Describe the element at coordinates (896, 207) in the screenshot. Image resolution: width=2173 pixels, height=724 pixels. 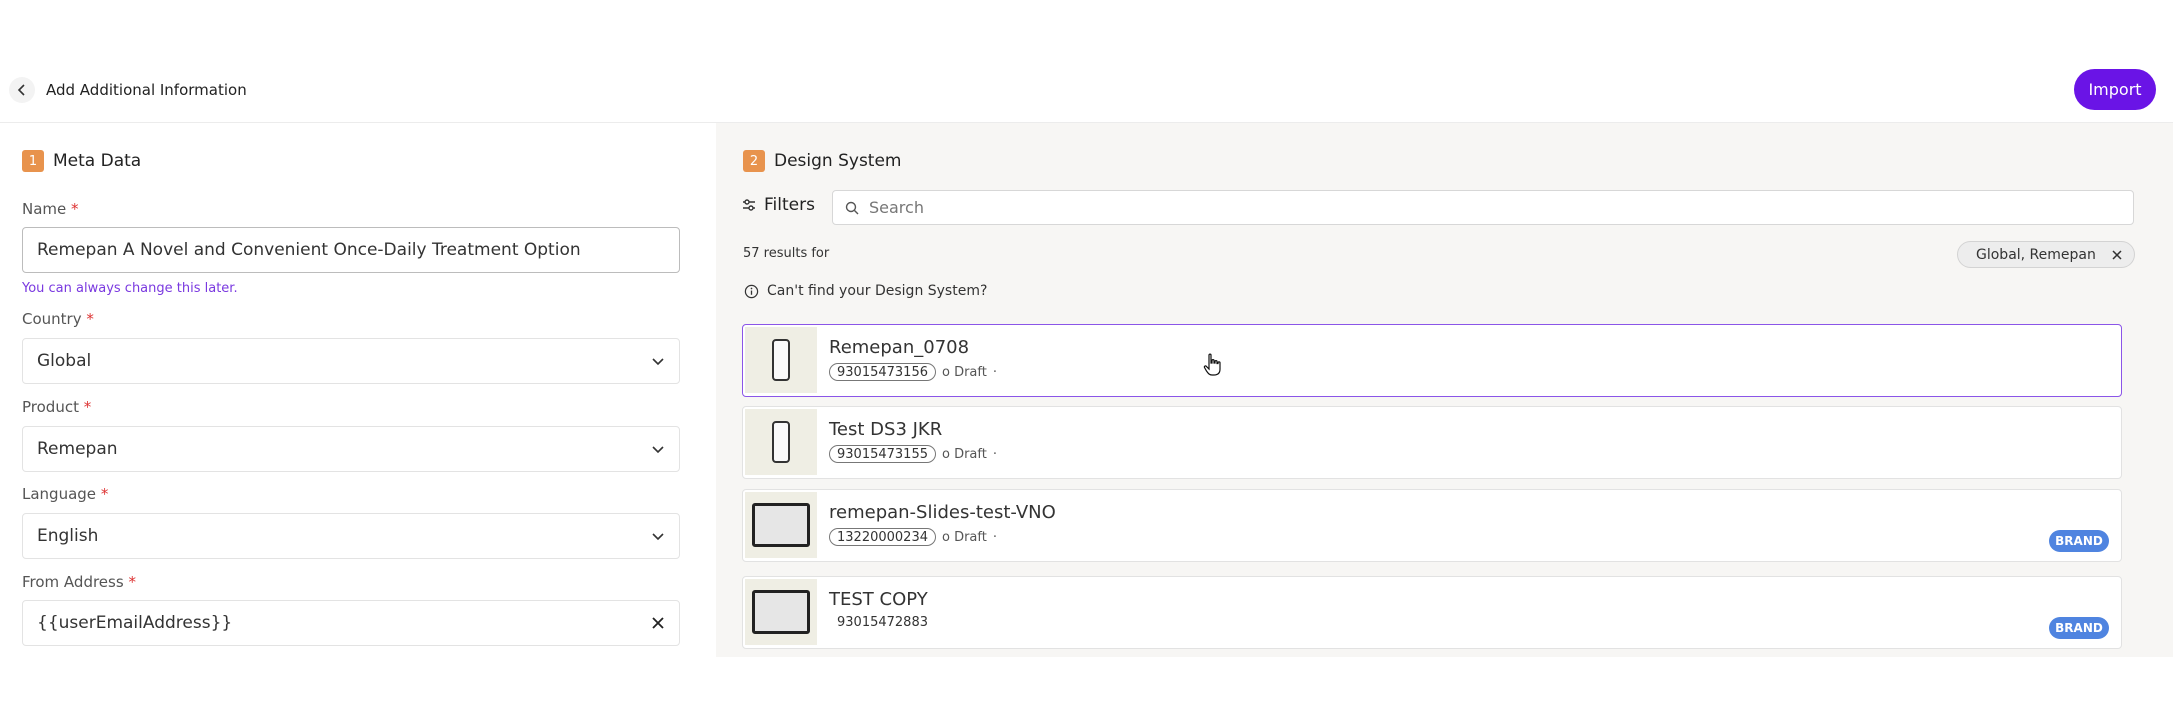
I see `search-placeholder: Search` at that location.